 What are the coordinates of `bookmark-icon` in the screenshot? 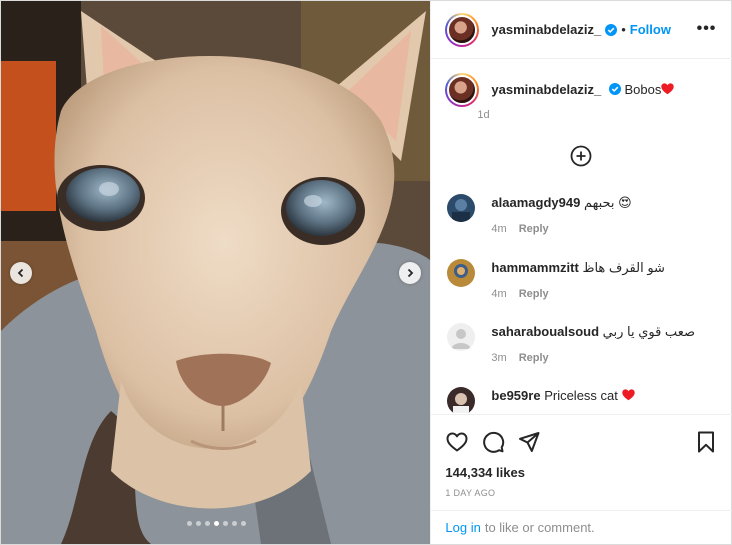 It's located at (706, 442).